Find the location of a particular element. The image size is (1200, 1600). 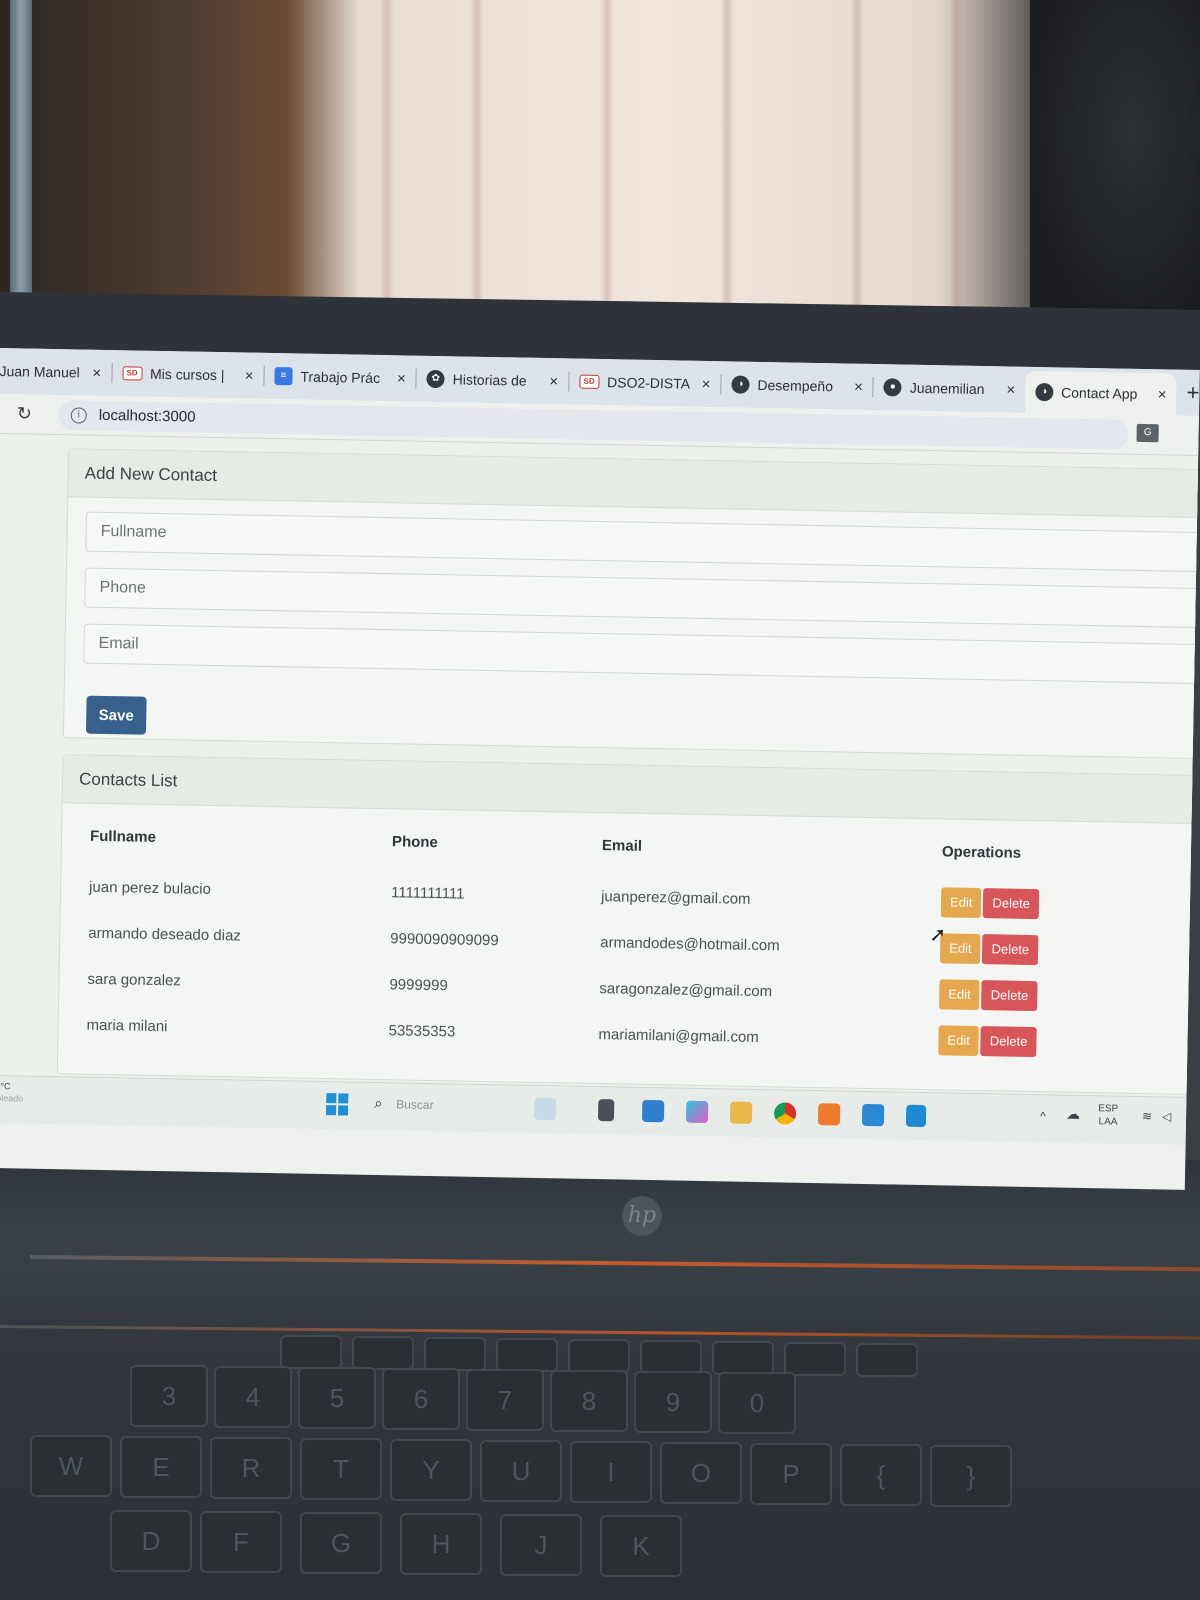

key-g: G is located at coordinates (341, 1543).